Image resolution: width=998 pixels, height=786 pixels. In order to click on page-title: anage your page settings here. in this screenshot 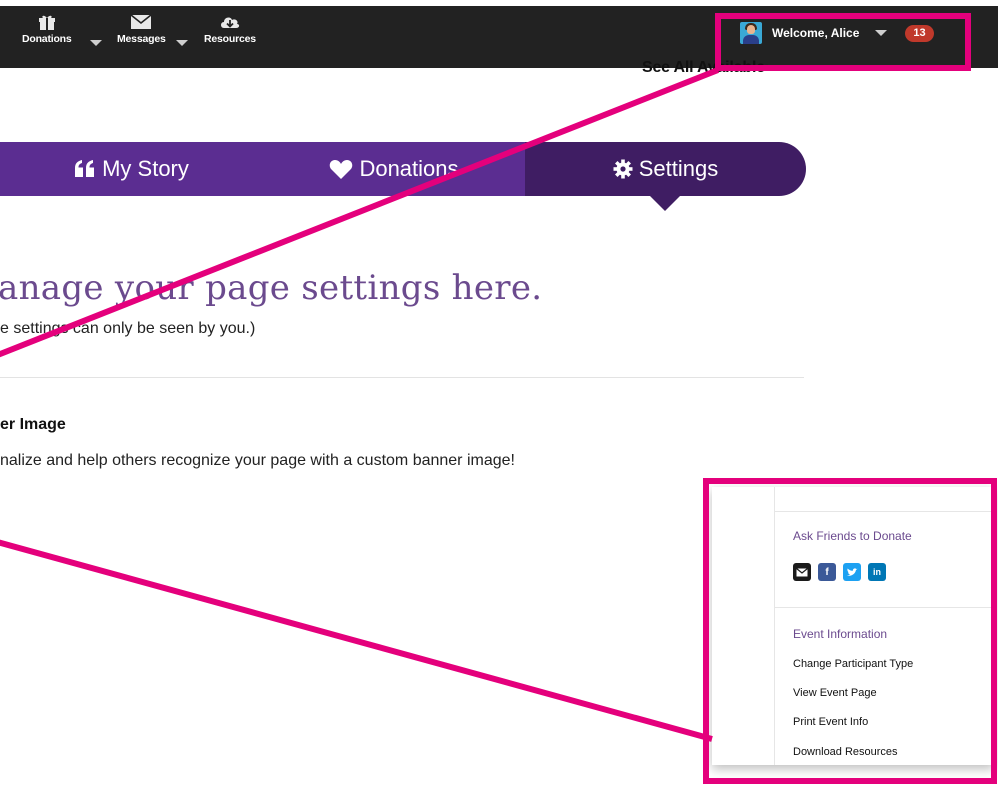, I will do `click(271, 288)`.